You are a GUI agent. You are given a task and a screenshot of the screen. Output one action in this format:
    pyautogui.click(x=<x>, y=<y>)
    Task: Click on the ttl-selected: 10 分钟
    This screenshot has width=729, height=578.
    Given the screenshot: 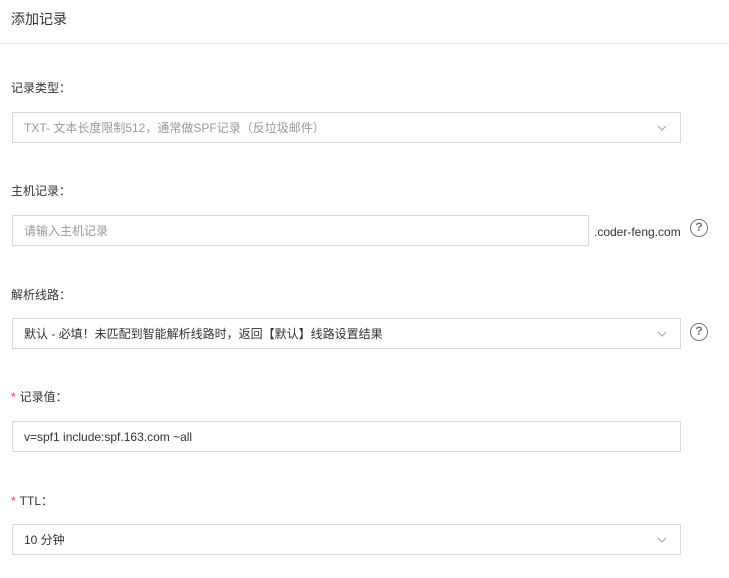 What is the action you would take?
    pyautogui.click(x=44, y=540)
    